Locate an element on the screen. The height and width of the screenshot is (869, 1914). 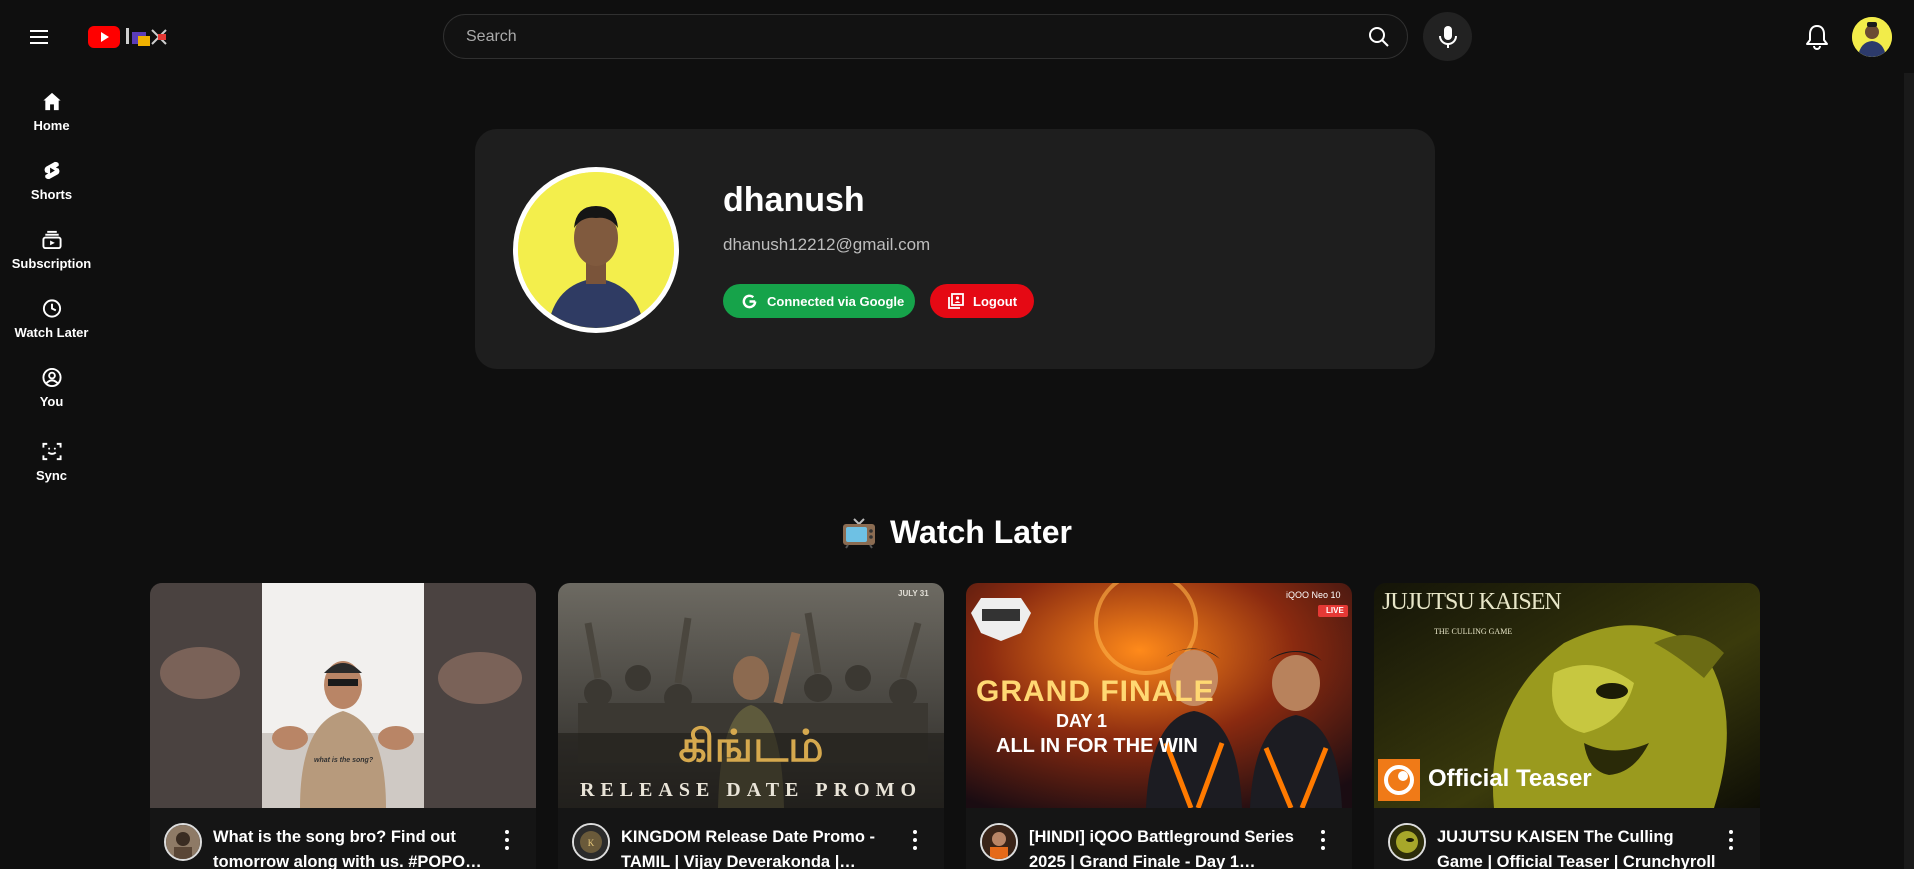
microphone-icon is located at coordinates (1447, 36).